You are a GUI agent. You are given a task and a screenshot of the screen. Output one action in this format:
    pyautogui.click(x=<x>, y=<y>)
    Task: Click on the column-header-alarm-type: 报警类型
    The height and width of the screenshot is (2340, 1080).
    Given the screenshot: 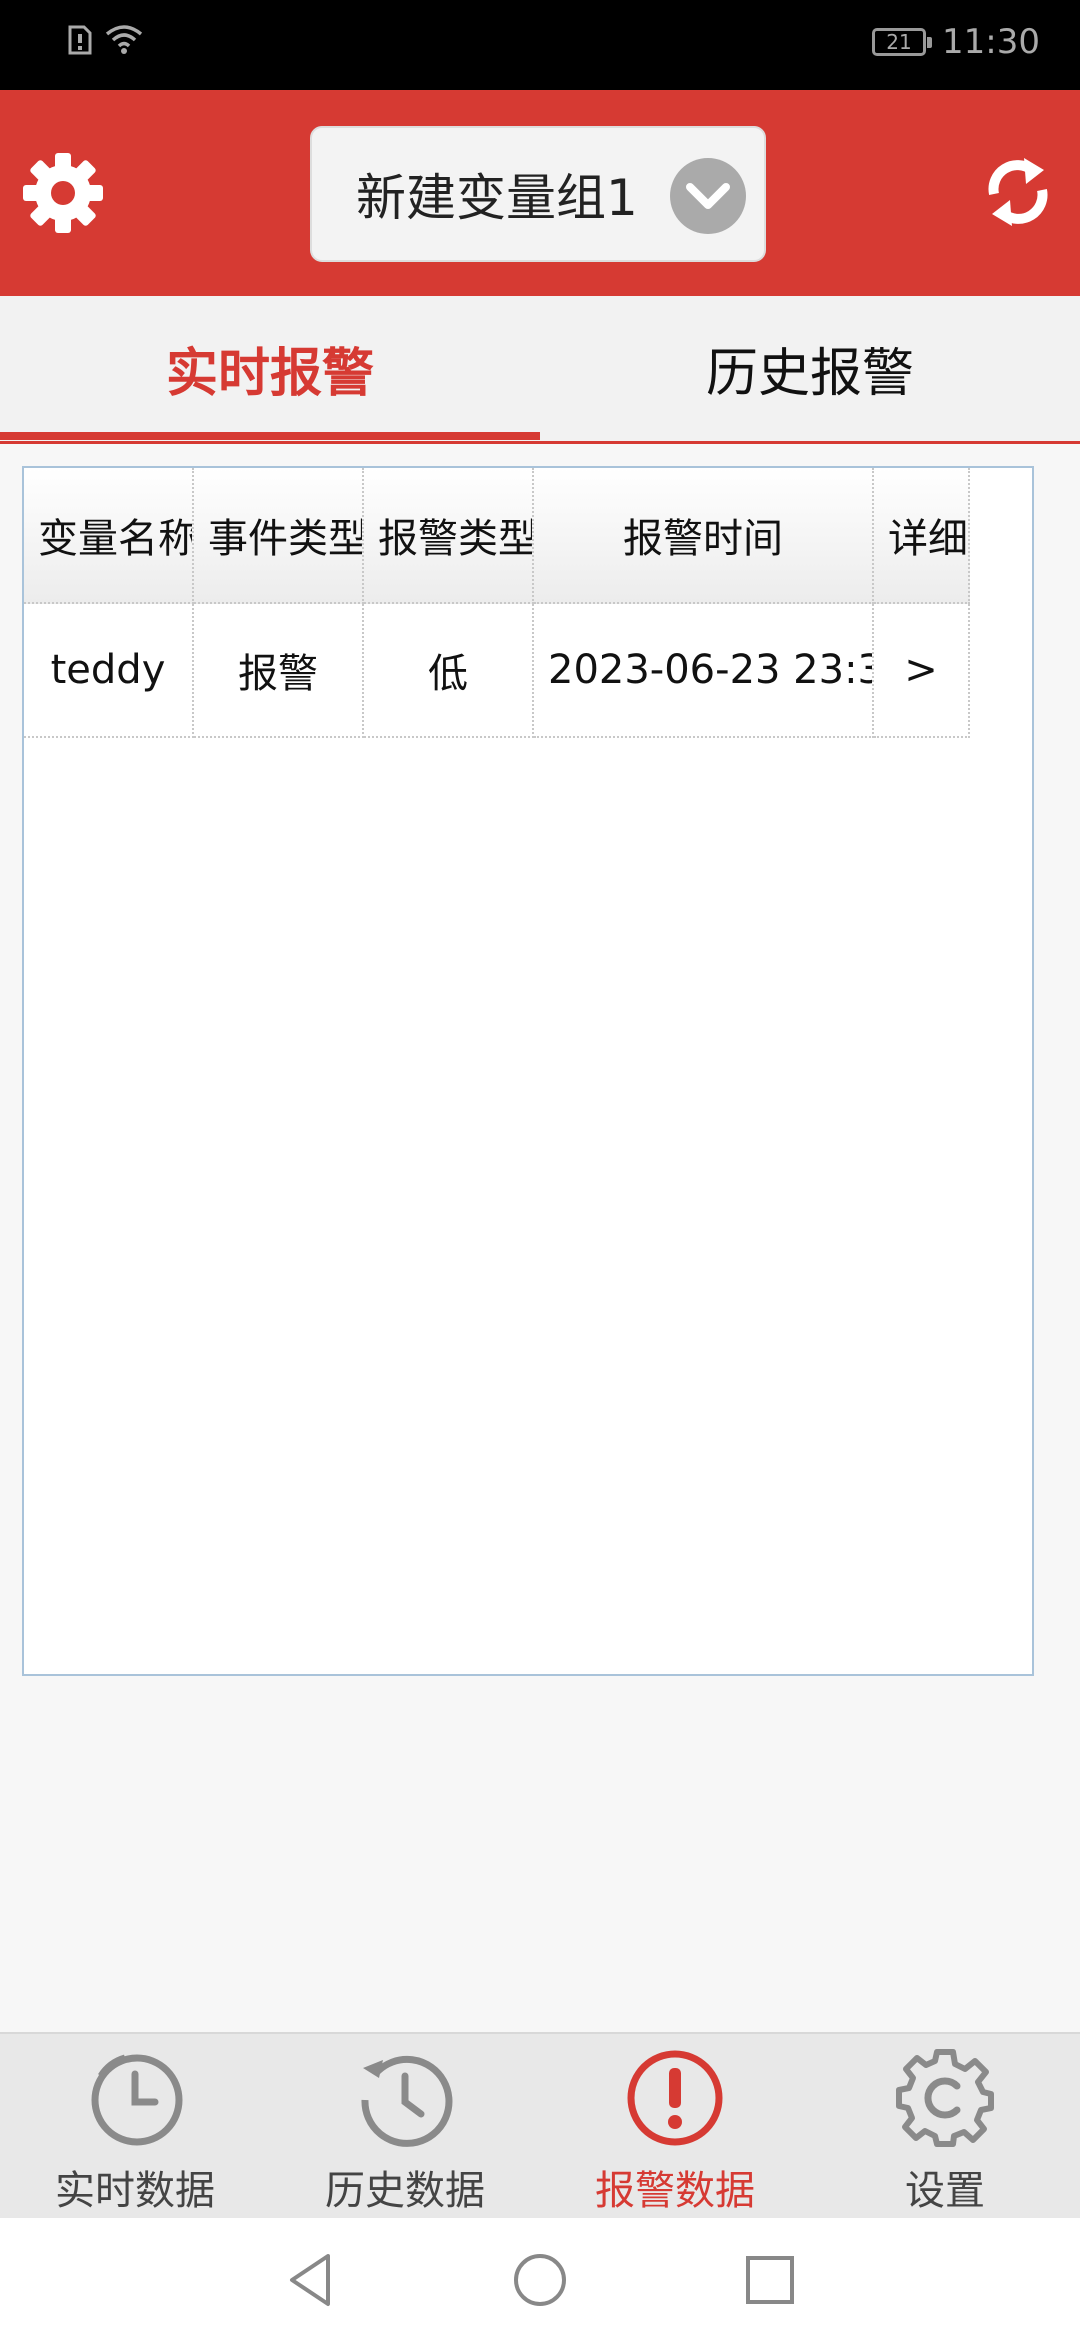 What is the action you would take?
    pyautogui.click(x=449, y=536)
    